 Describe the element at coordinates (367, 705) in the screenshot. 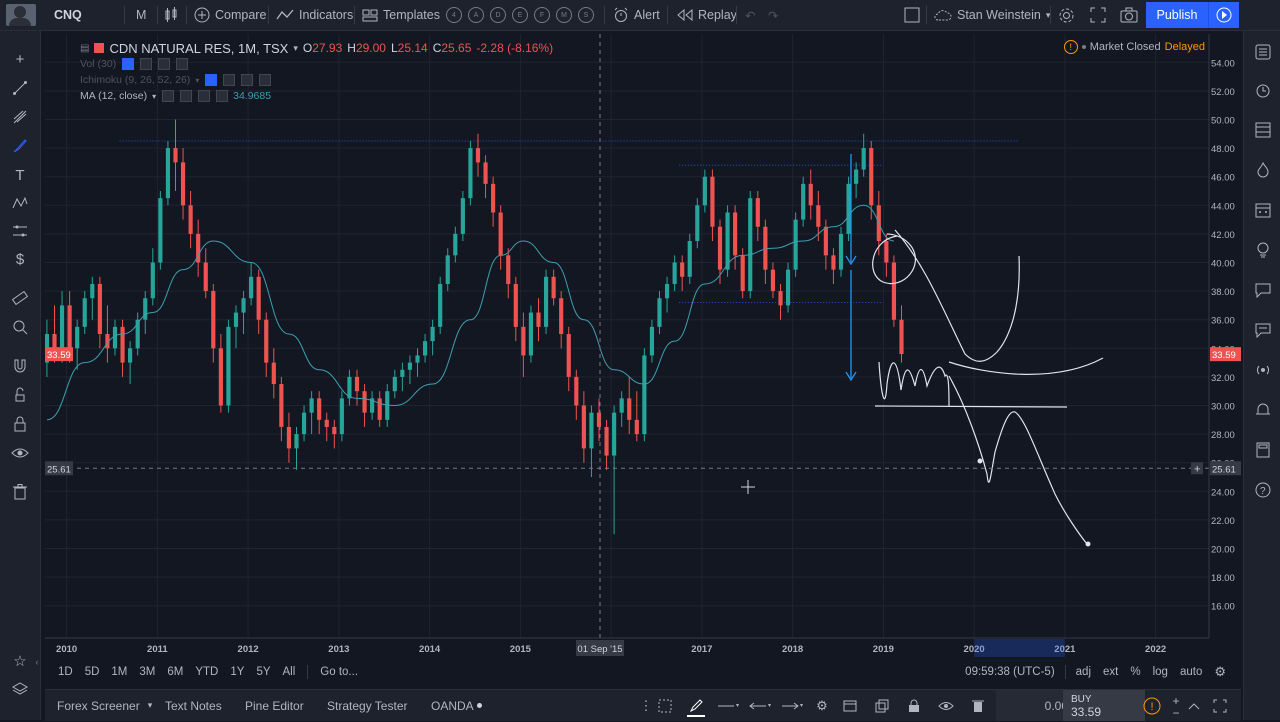

I see `tab-strategy-tester: Strategy Tester` at that location.